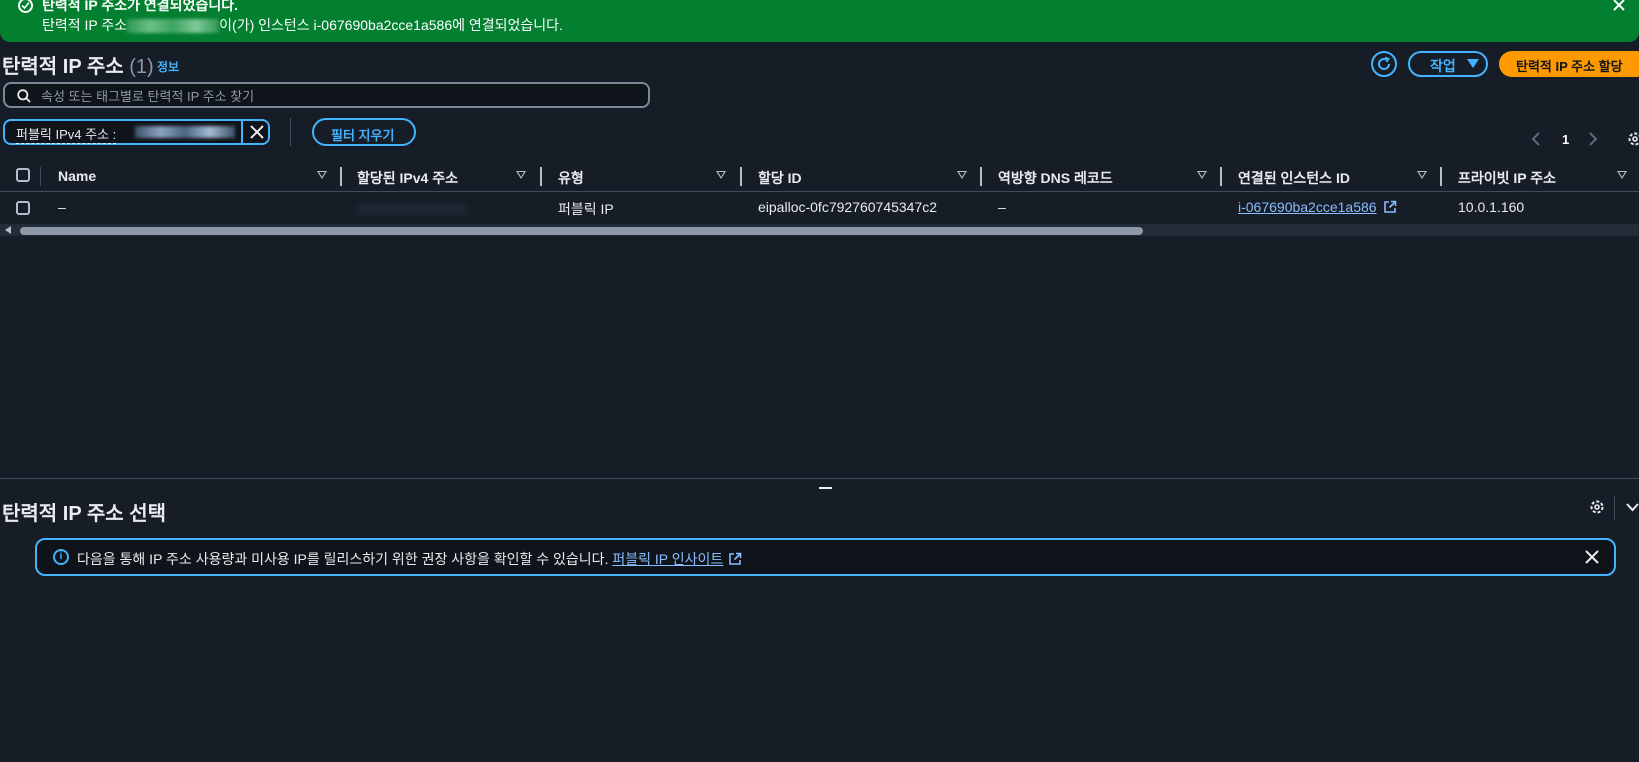 The image size is (1639, 762). I want to click on check-circle-icon, so click(25, 6).